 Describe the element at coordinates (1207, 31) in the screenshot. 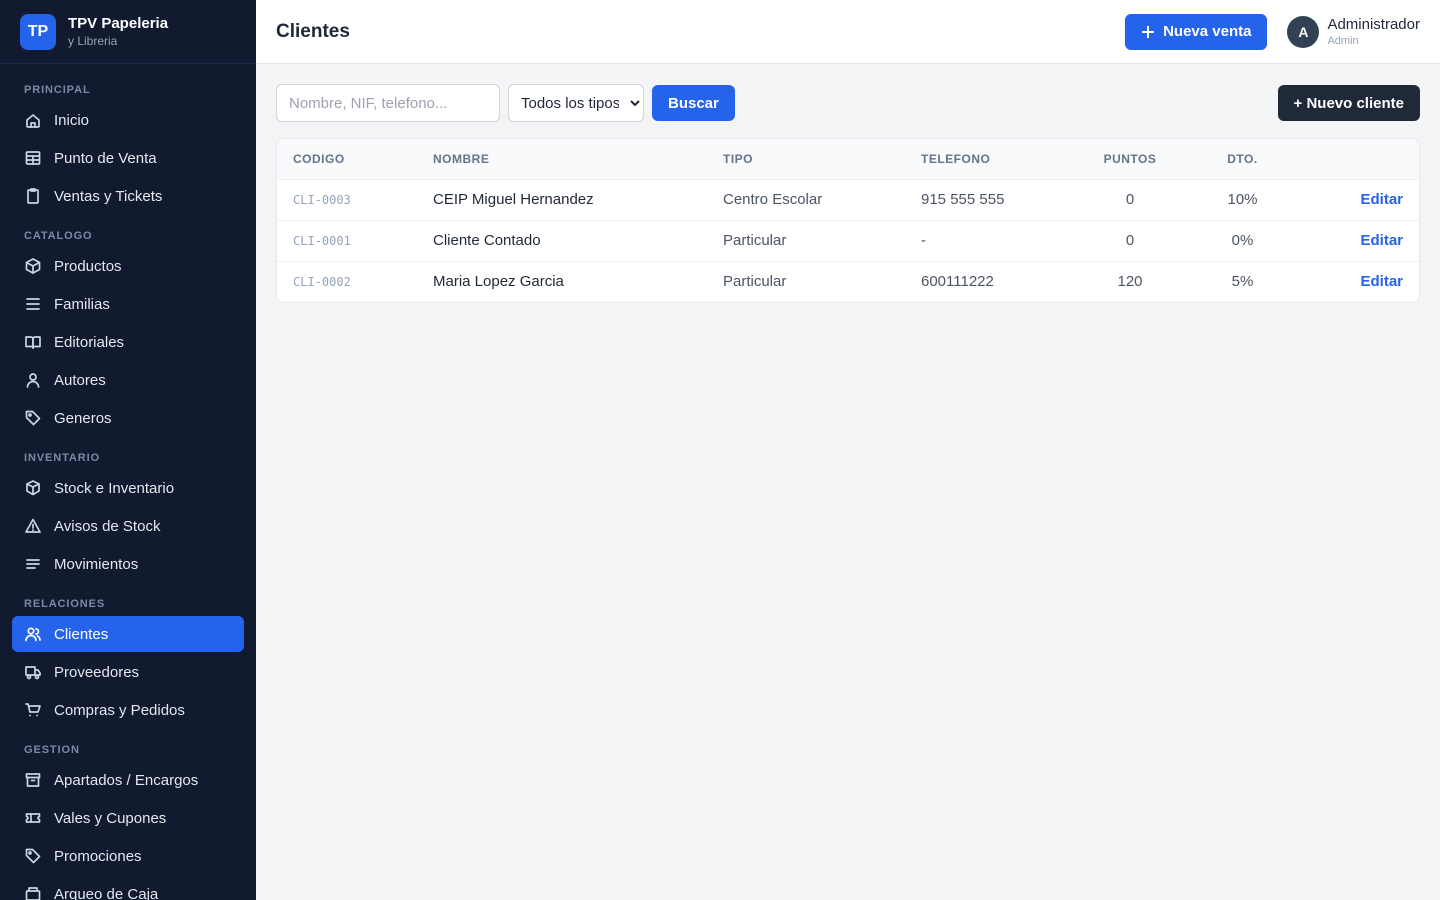

I see `new-sale-label: Nueva venta` at that location.